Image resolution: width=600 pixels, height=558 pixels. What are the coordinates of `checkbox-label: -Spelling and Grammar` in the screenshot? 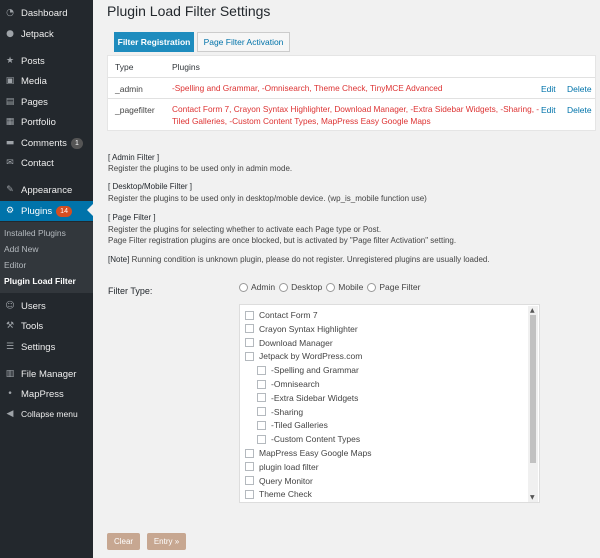 It's located at (315, 370).